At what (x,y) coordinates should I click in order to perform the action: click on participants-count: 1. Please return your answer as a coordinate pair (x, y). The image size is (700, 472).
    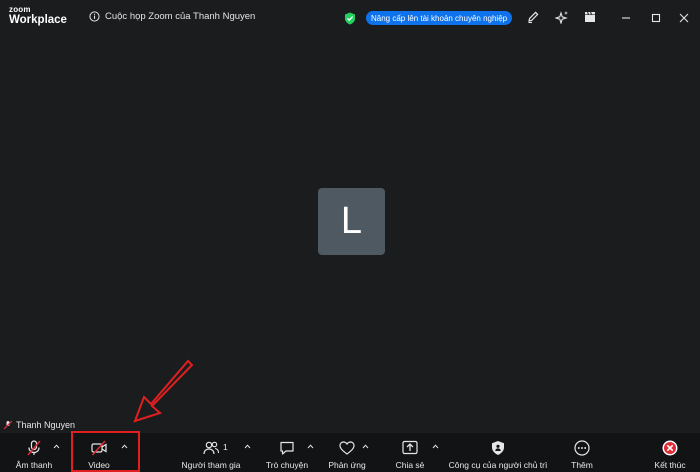
    Looking at the image, I should click on (225, 447).